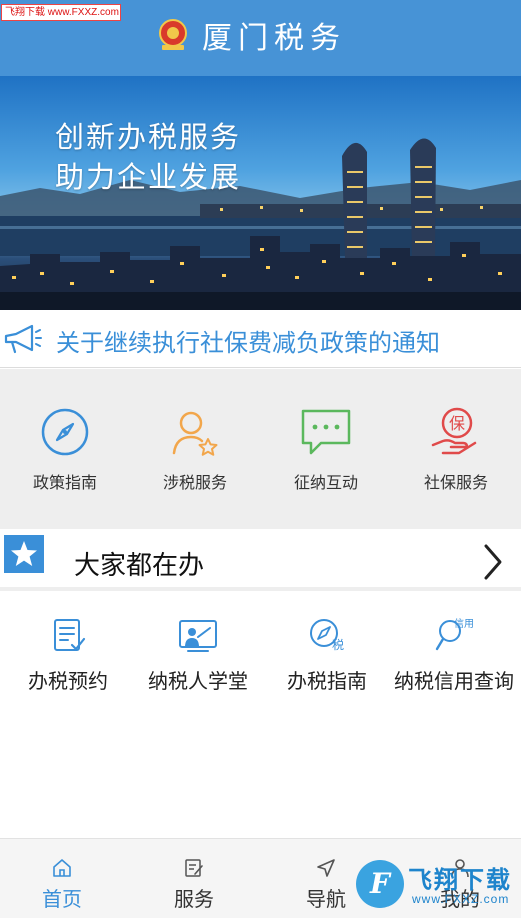 This screenshot has width=521, height=918. Describe the element at coordinates (338, 645) in the screenshot. I see `tax-char: 税` at that location.